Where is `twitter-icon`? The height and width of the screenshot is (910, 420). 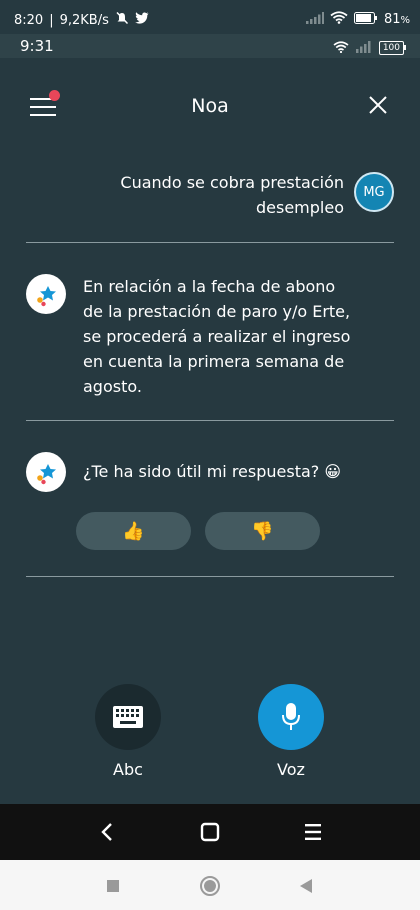
twitter-icon is located at coordinates (141, 20).